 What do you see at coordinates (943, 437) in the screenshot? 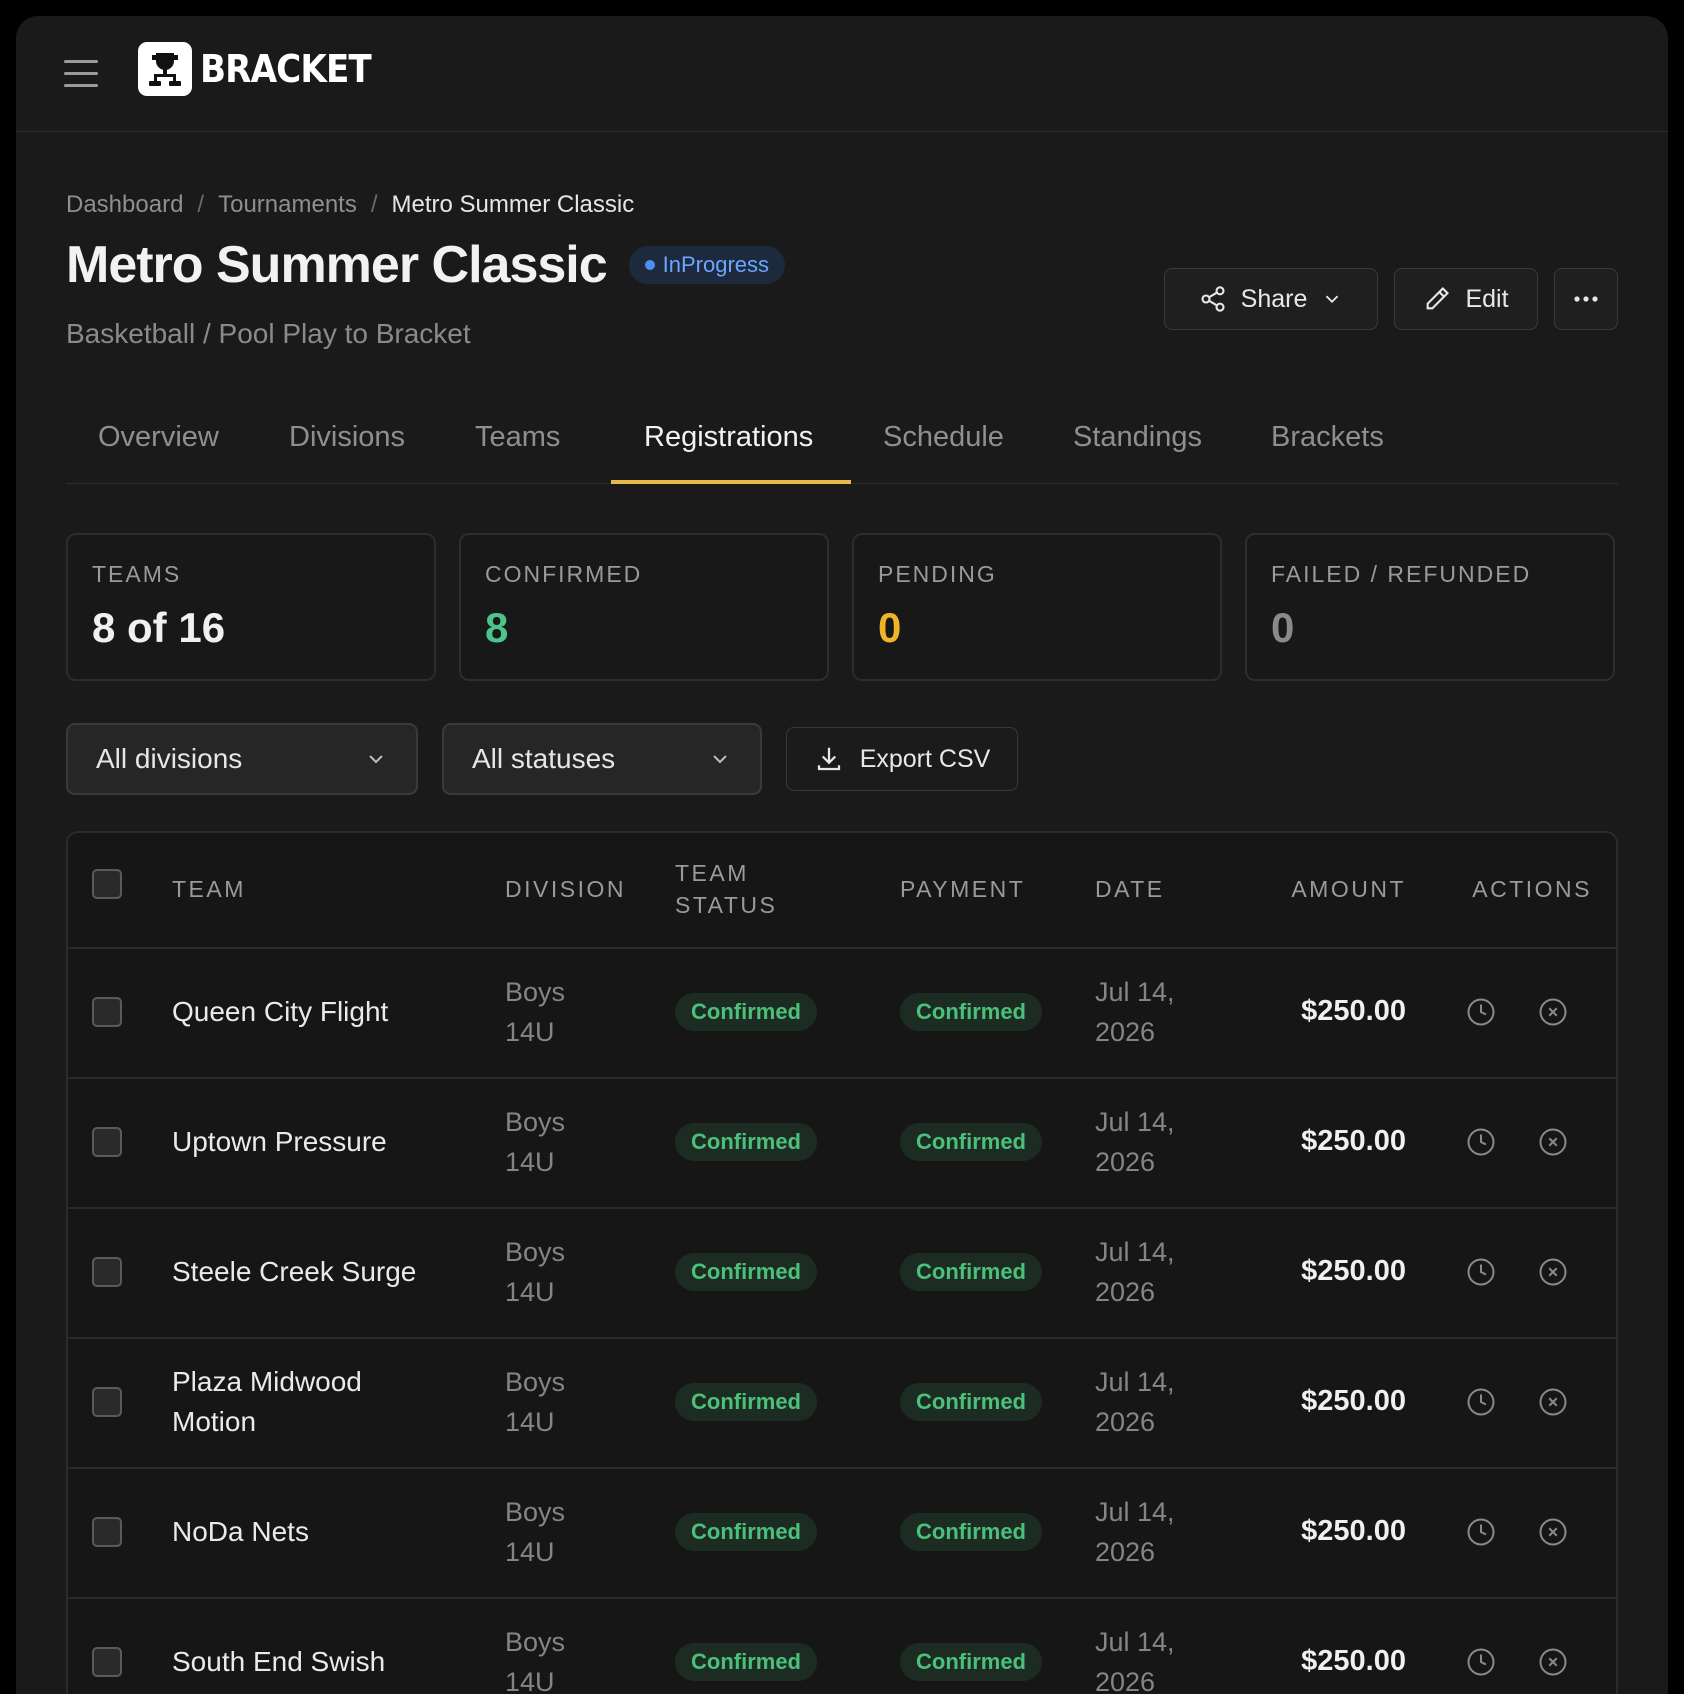
I see `tab-schedule: Schedule` at bounding box center [943, 437].